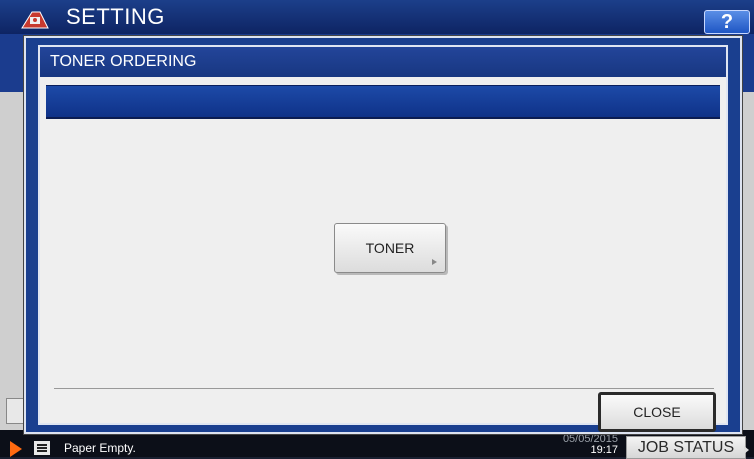 The width and height of the screenshot is (754, 459). I want to click on dialog-titlebar: TONER ORDERING, so click(383, 62).